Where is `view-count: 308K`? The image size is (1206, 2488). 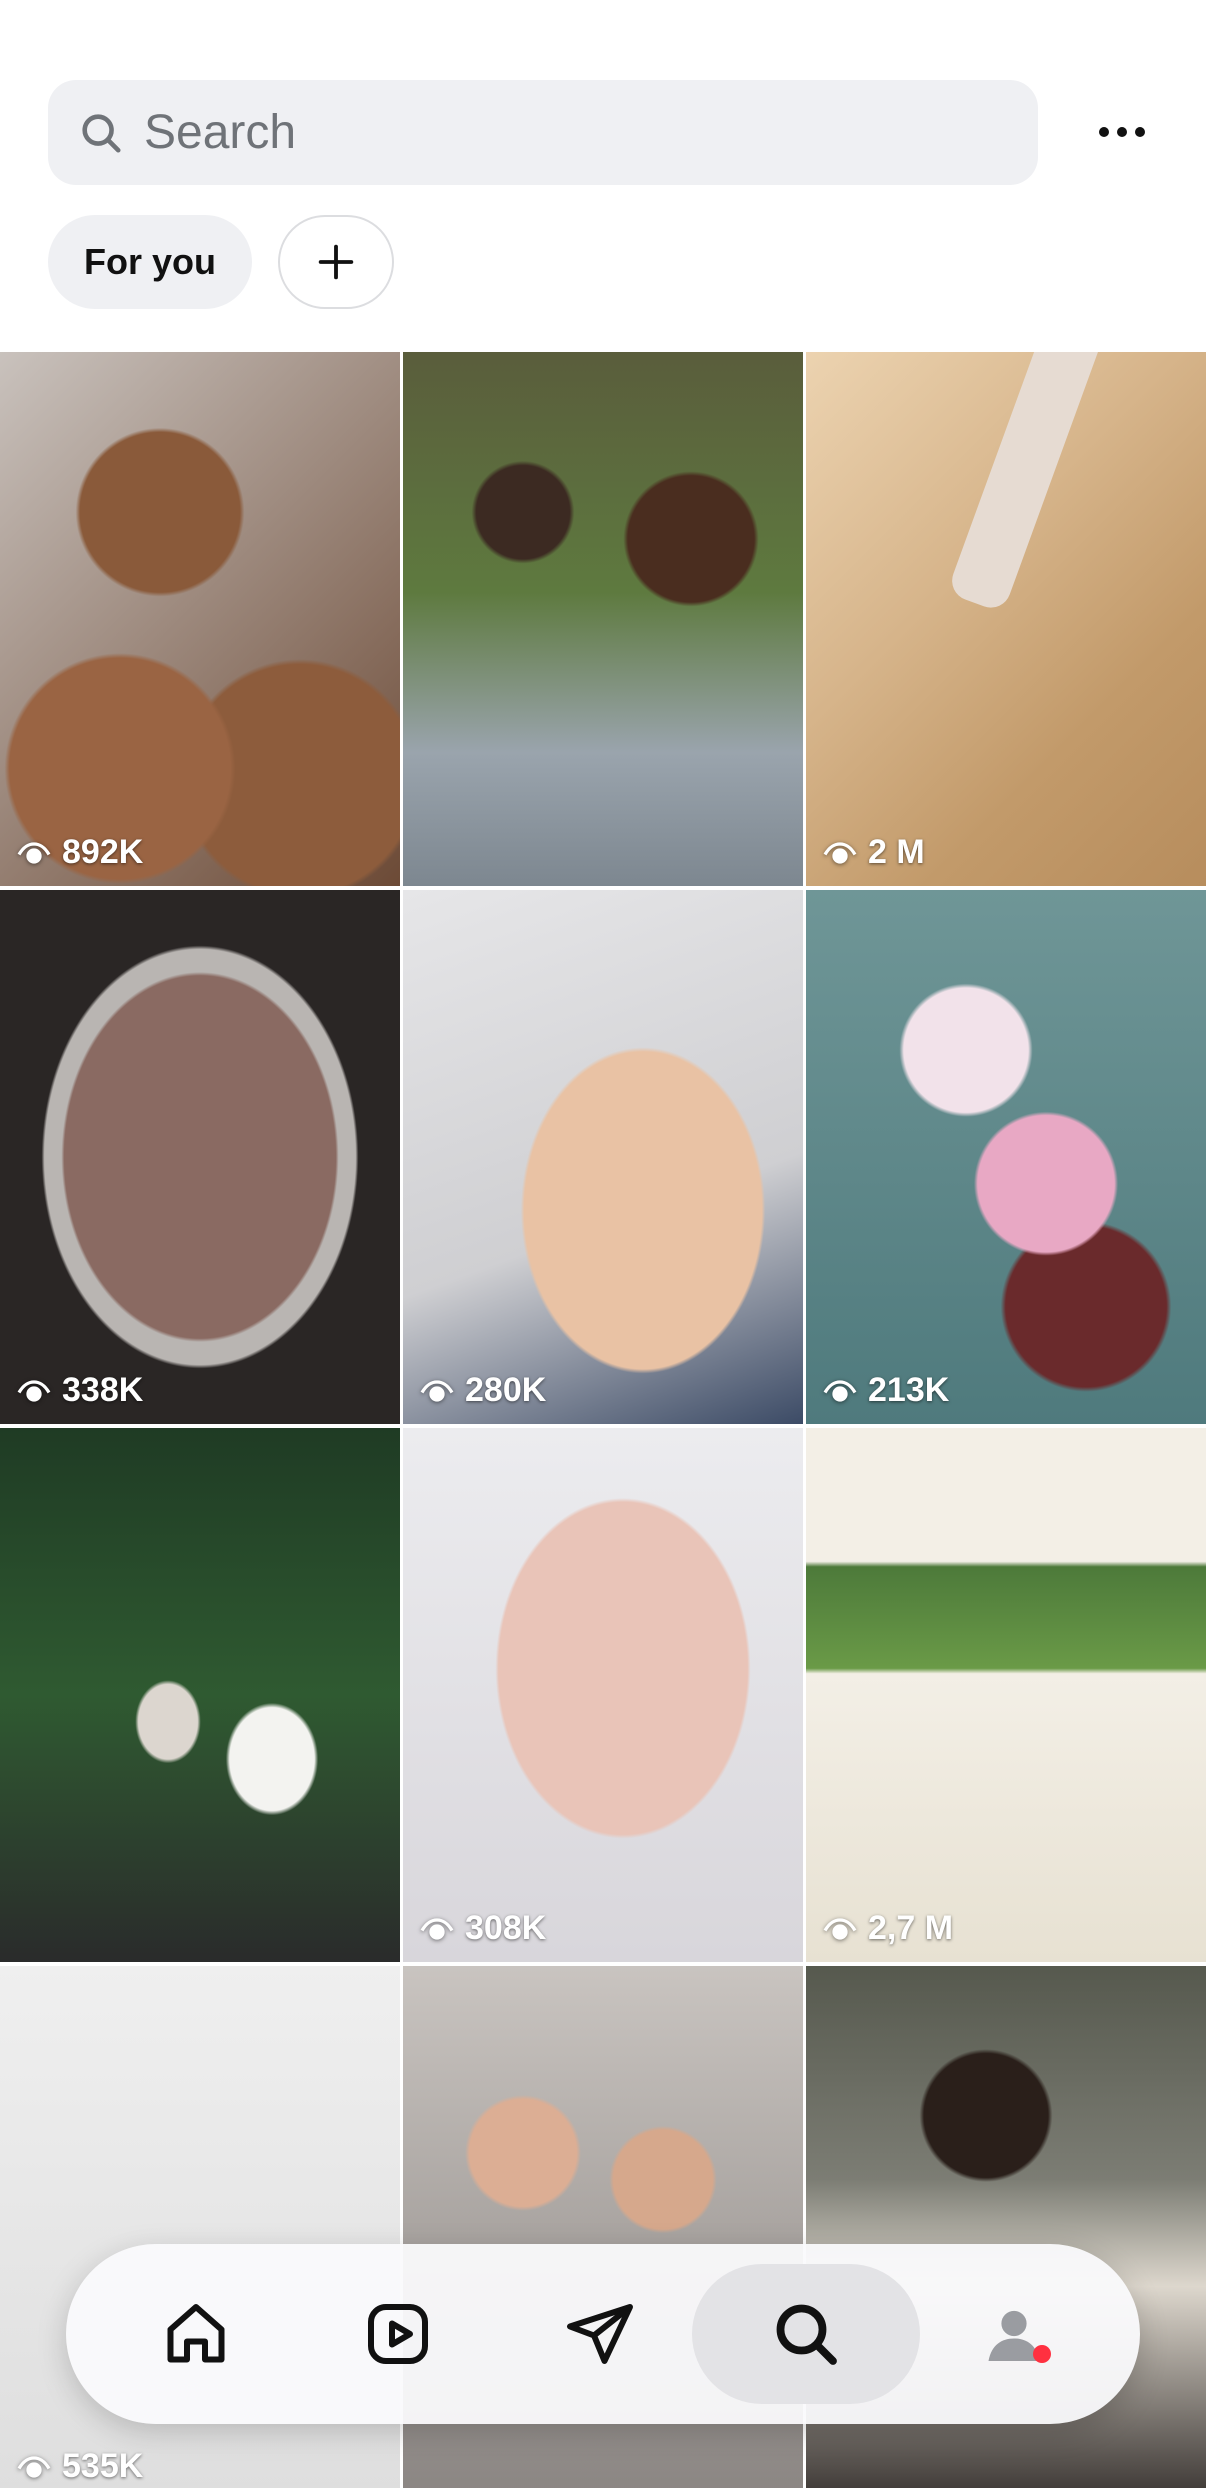
view-count: 308K is located at coordinates (482, 1928).